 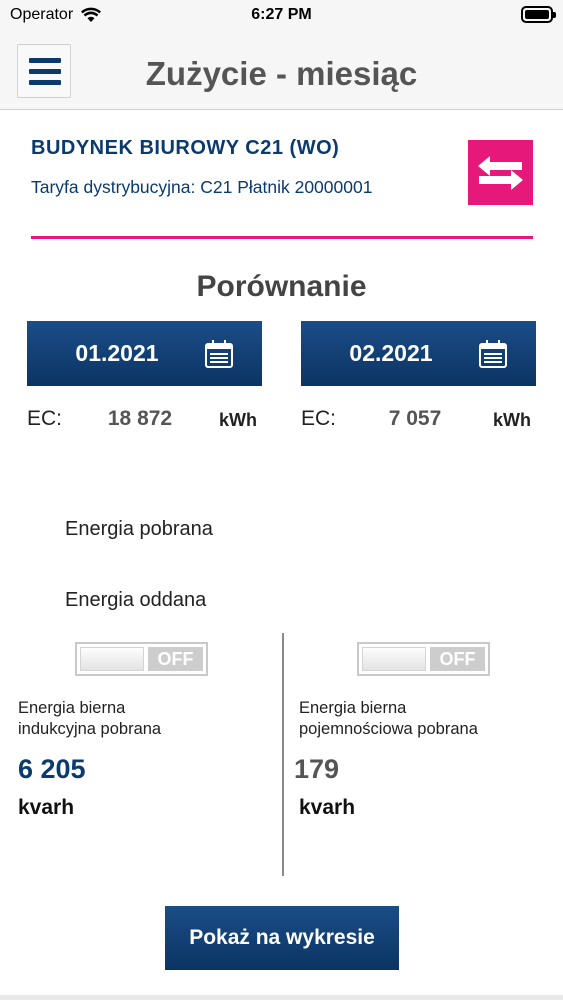 What do you see at coordinates (238, 420) in the screenshot?
I see `left-ec-unit: kWh` at bounding box center [238, 420].